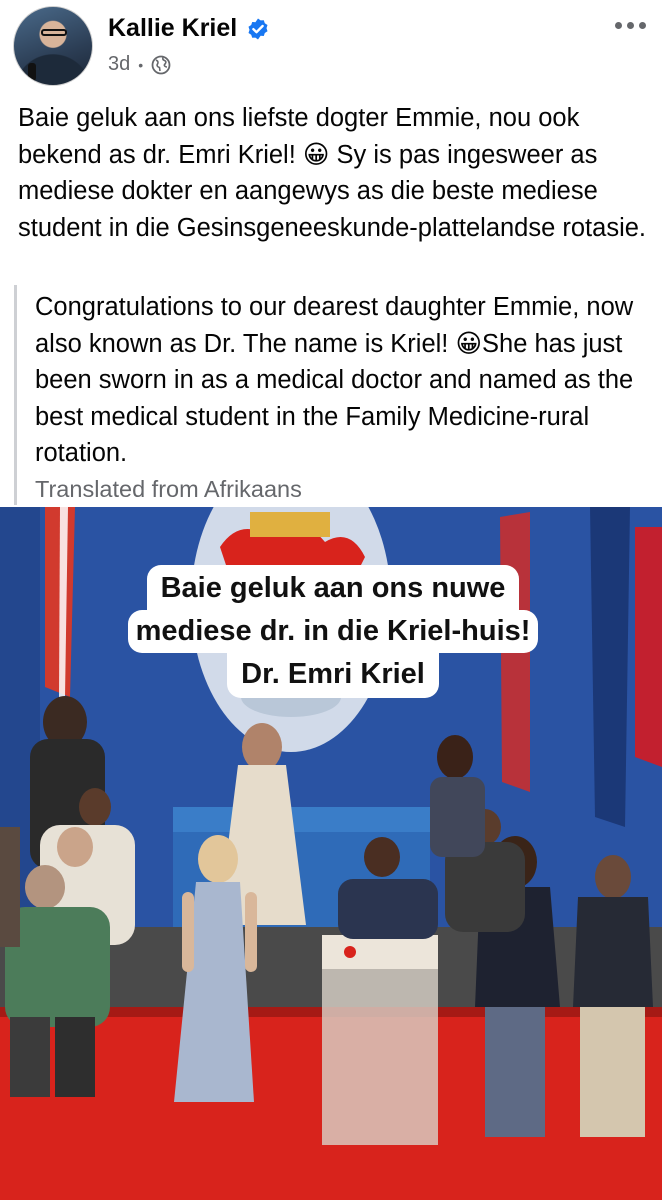 This screenshot has width=662, height=1200. Describe the element at coordinates (333, 587) in the screenshot. I see `caption-line-1: Baie geluk aan ons nuwe` at that location.